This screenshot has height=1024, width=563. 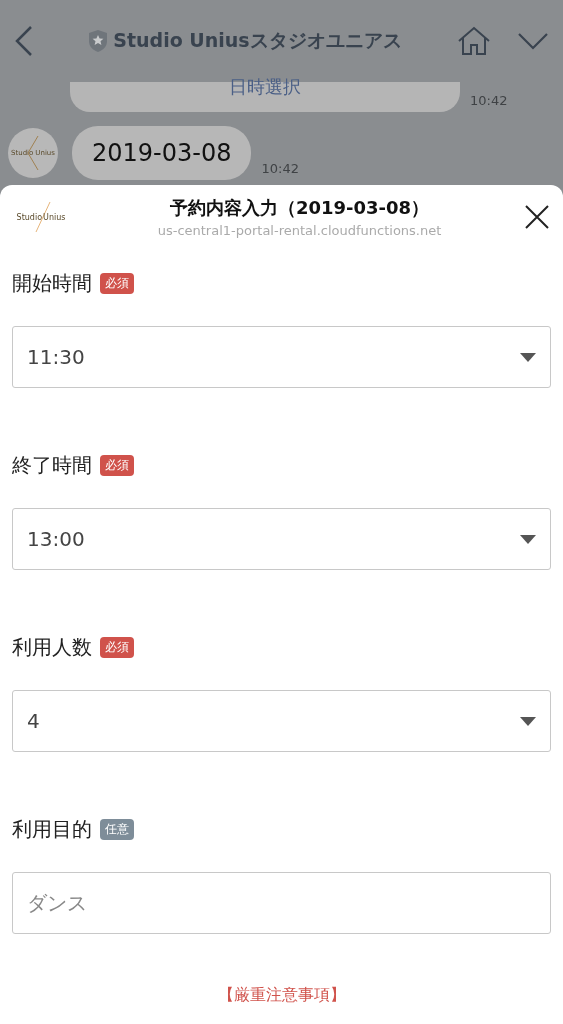 I want to click on notice-heading: 【厳重注意事項】, so click(x=281, y=995).